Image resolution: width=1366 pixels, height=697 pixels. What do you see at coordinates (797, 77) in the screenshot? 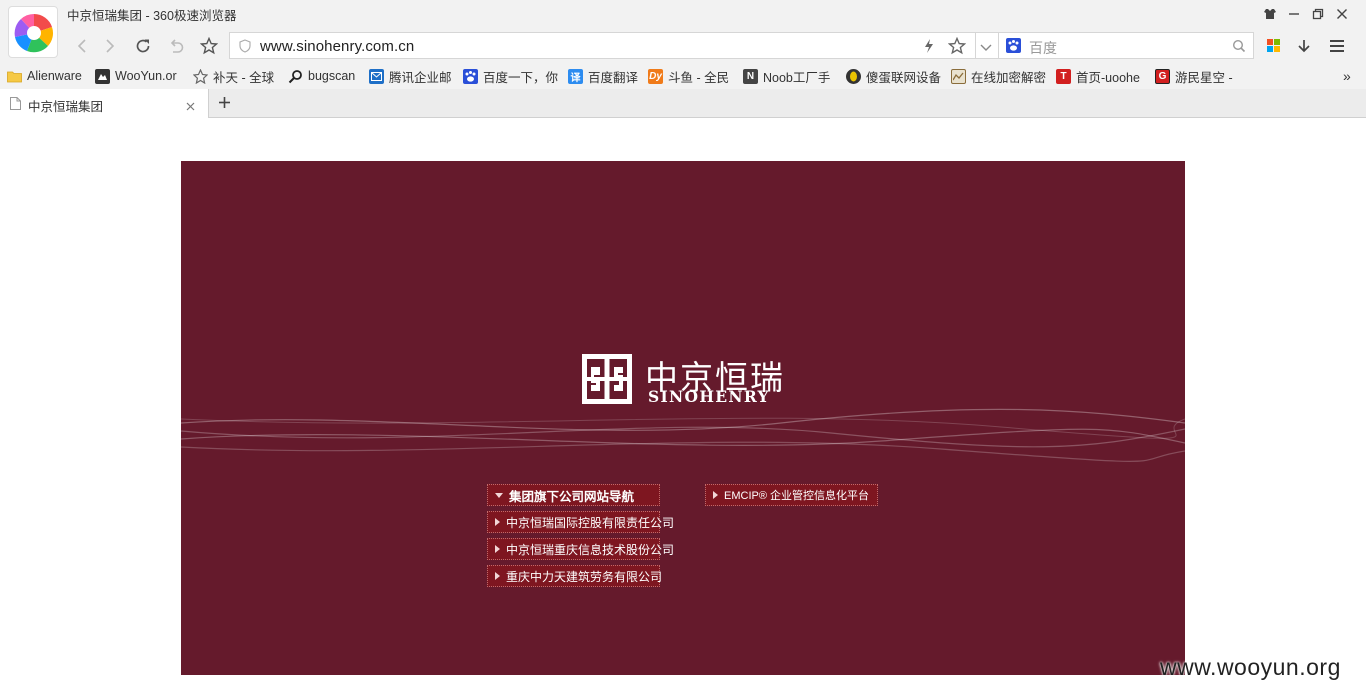
I see `bookmark-label: Noob工厂手` at bounding box center [797, 77].